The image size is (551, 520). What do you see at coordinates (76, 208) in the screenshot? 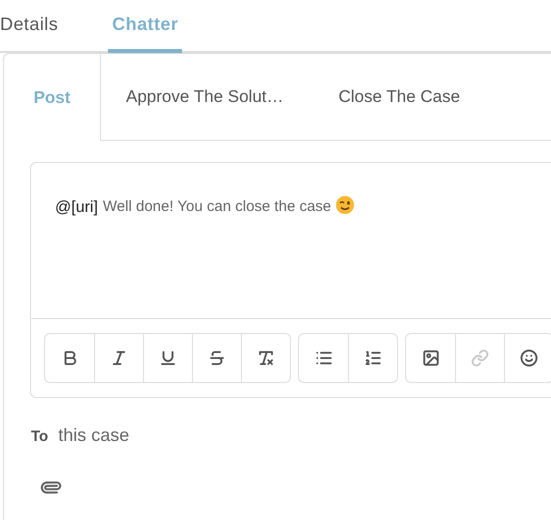
I see `mention: @[uri]` at bounding box center [76, 208].